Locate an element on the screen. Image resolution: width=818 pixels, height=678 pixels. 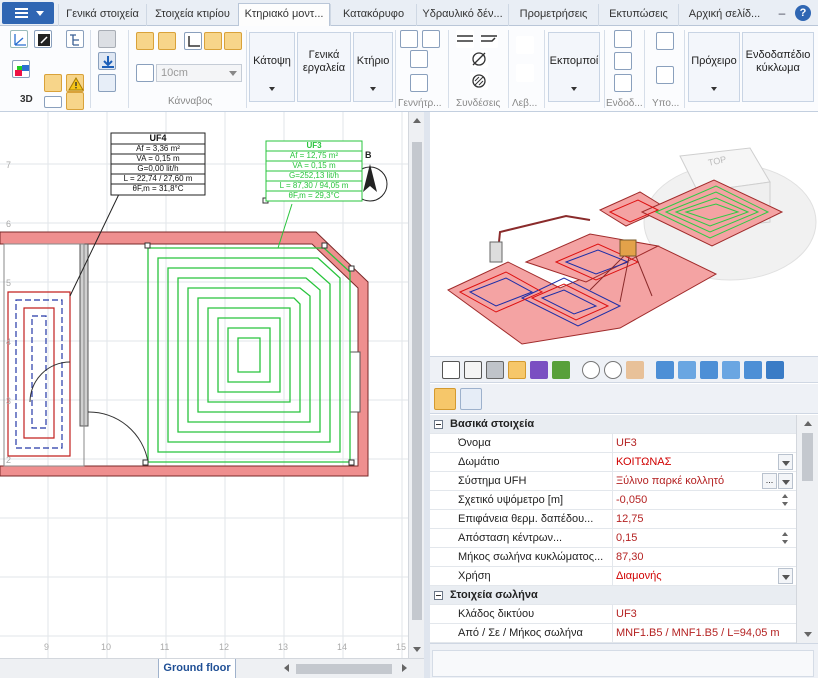
property-grid-scrollbar is located at coordinates (807, 529).